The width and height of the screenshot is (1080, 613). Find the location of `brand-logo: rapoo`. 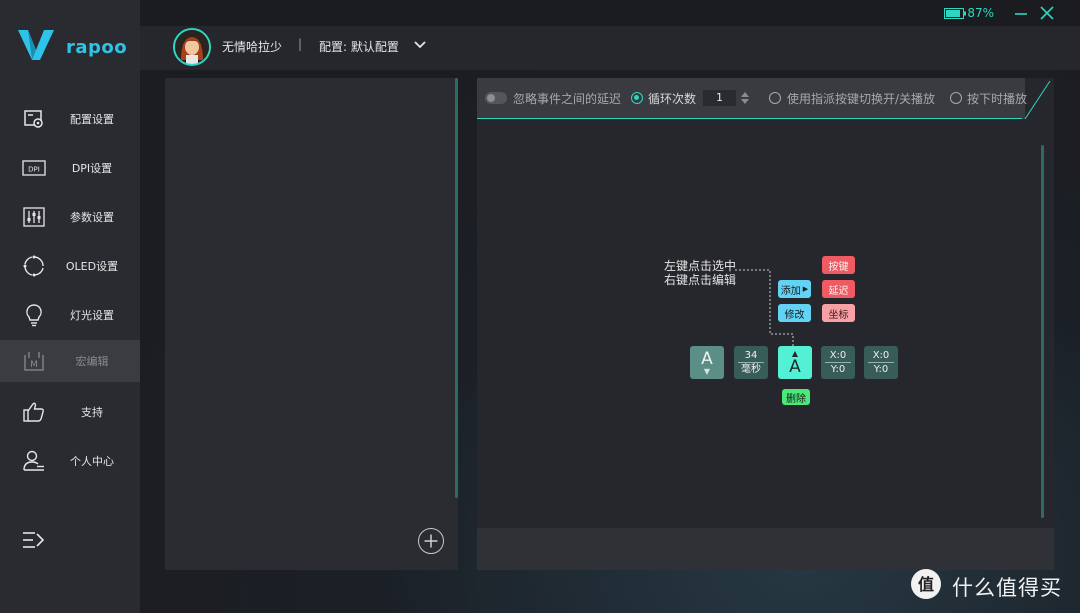

brand-logo: rapoo is located at coordinates (72, 44).